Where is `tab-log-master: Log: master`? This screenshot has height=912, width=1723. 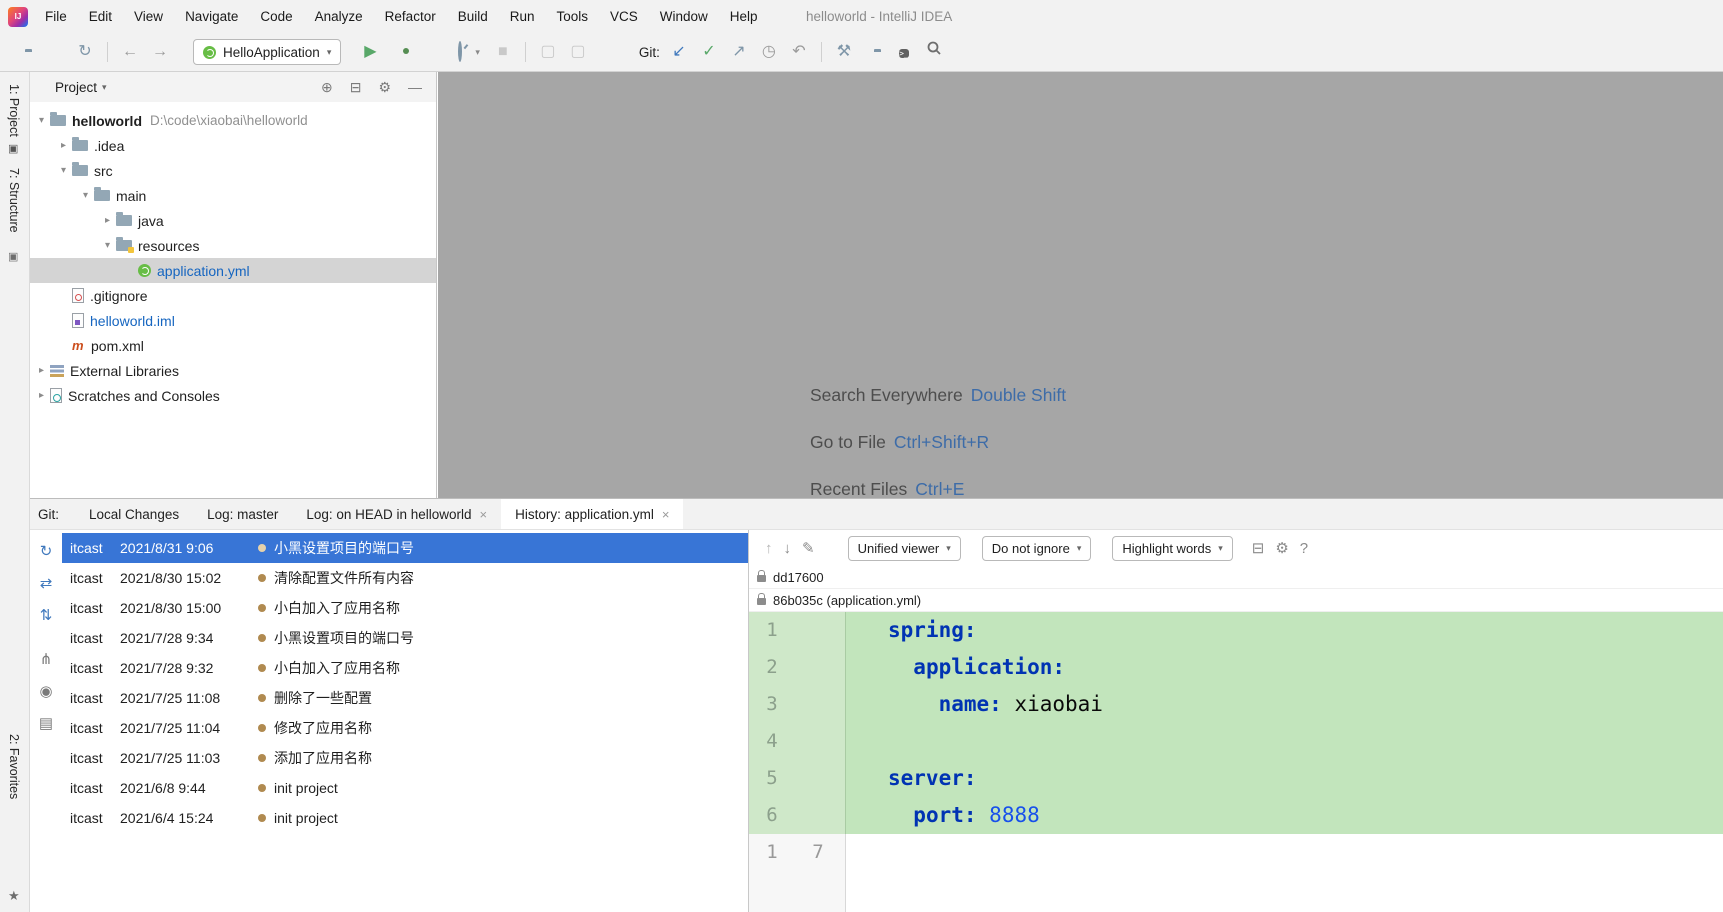 tab-log-master: Log: master is located at coordinates (242, 514).